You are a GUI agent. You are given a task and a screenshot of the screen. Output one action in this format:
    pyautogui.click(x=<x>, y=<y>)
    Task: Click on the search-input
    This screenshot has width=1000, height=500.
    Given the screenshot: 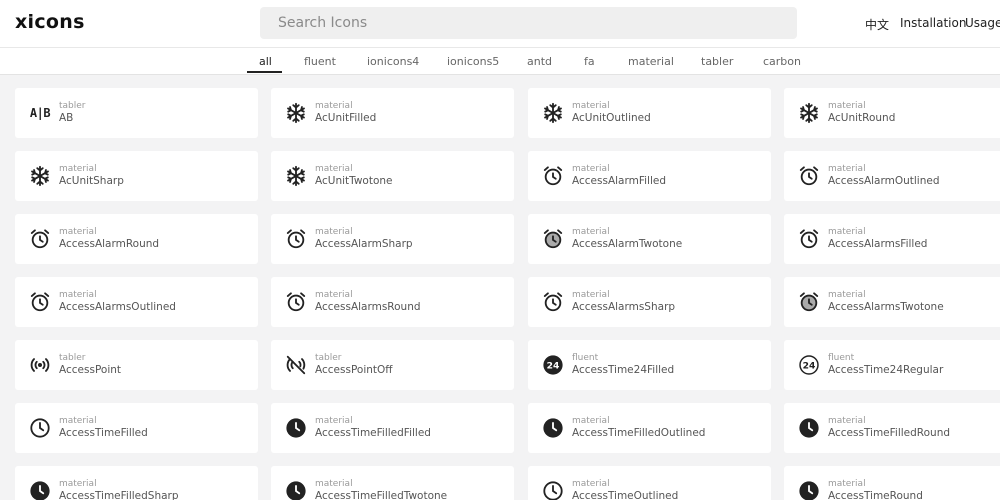 What is the action you would take?
    pyautogui.click(x=528, y=23)
    